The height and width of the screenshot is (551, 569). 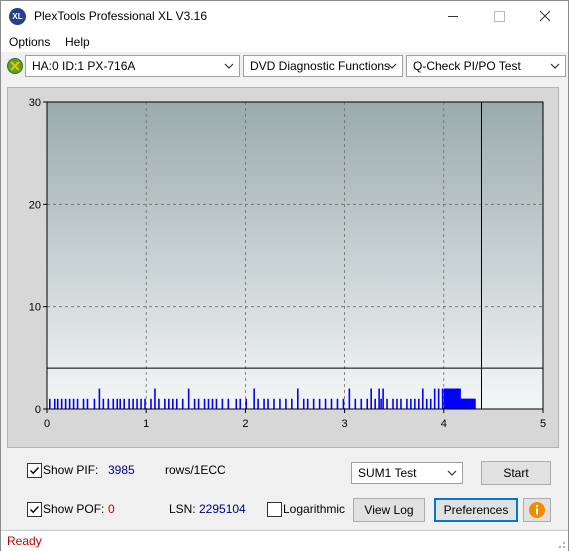 I want to click on y-tick-label: 0, so click(x=38, y=410).